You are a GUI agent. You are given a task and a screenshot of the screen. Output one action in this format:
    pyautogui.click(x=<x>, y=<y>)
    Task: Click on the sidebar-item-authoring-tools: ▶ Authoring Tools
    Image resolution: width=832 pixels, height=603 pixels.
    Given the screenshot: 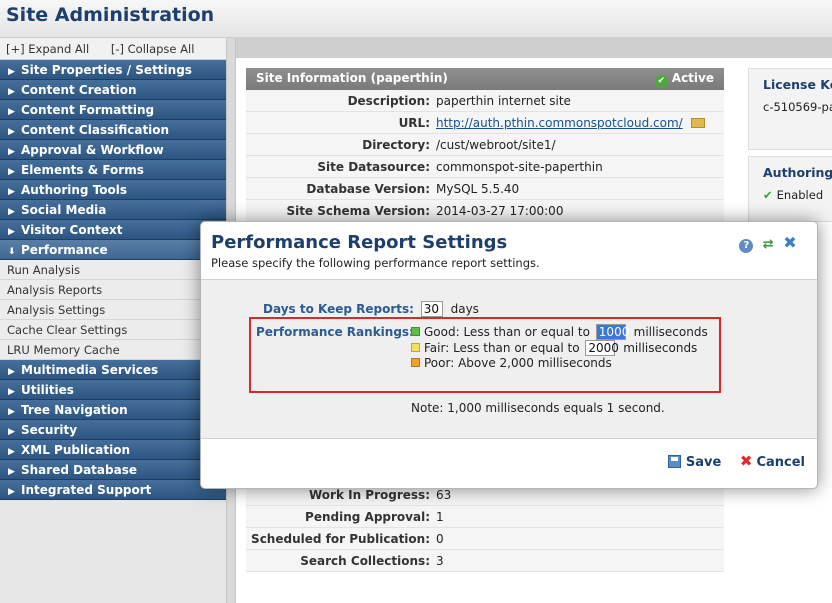 What is the action you would take?
    pyautogui.click(x=113, y=190)
    